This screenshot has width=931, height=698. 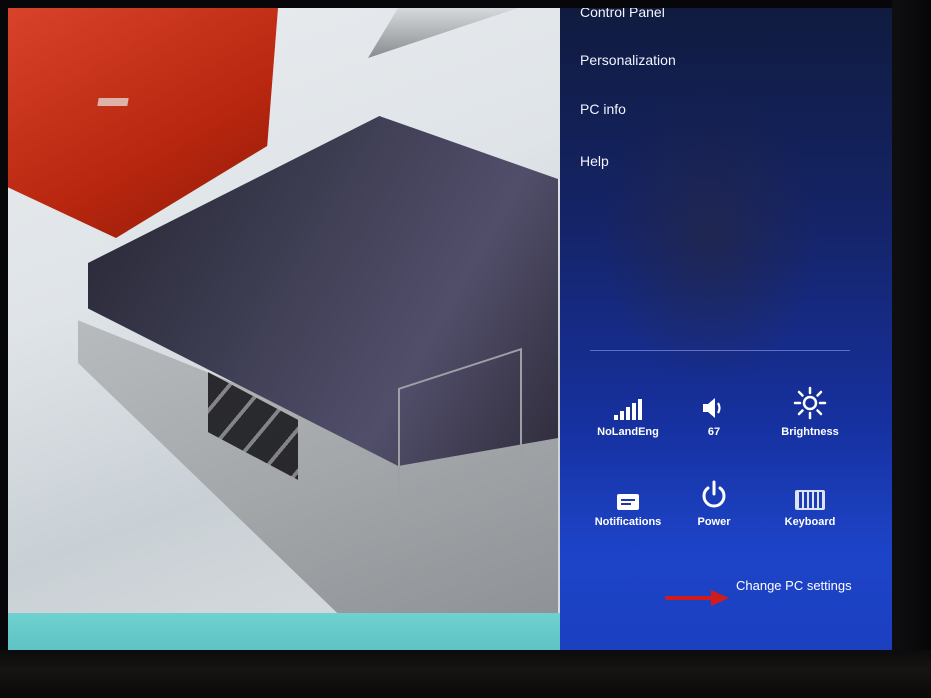 I want to click on notifications-tile: Notifications, so click(x=628, y=502).